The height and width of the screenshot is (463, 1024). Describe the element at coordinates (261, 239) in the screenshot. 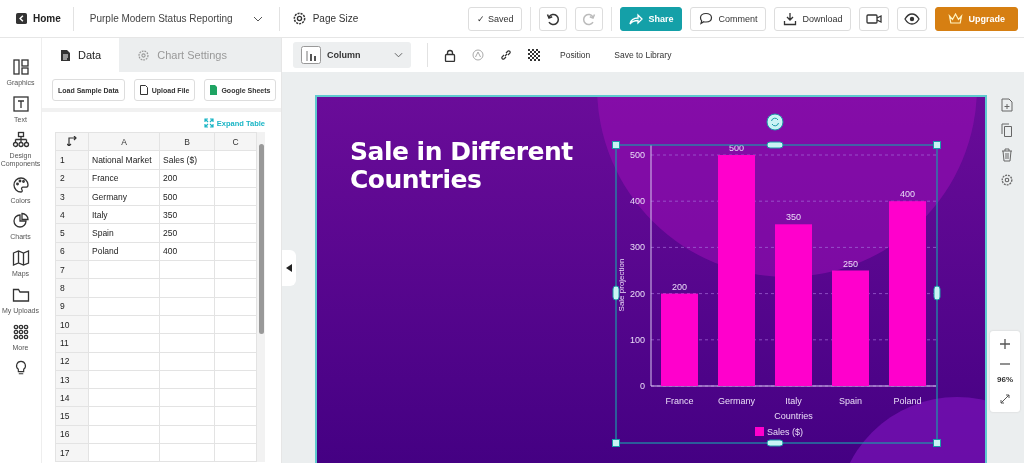

I see `scrollbar-thumb` at that location.